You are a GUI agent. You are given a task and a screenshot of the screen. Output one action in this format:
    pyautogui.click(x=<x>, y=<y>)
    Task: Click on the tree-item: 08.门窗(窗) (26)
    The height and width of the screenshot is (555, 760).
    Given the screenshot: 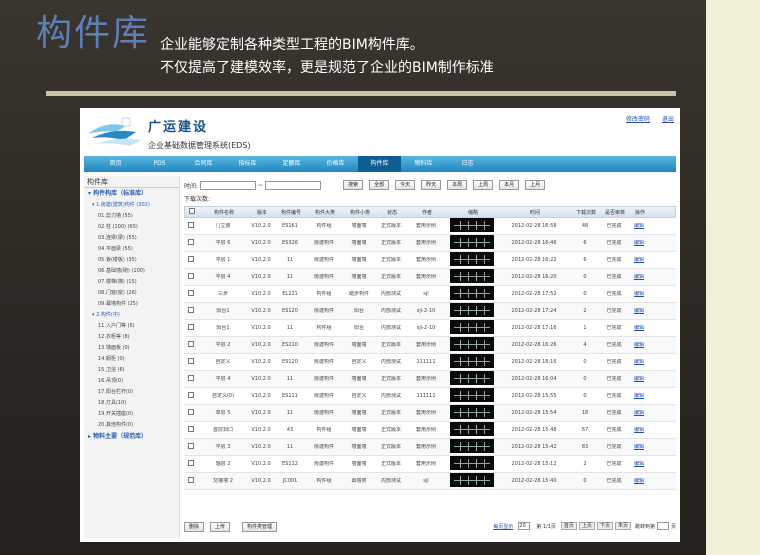 What is the action you would take?
    pyautogui.click(x=131, y=293)
    